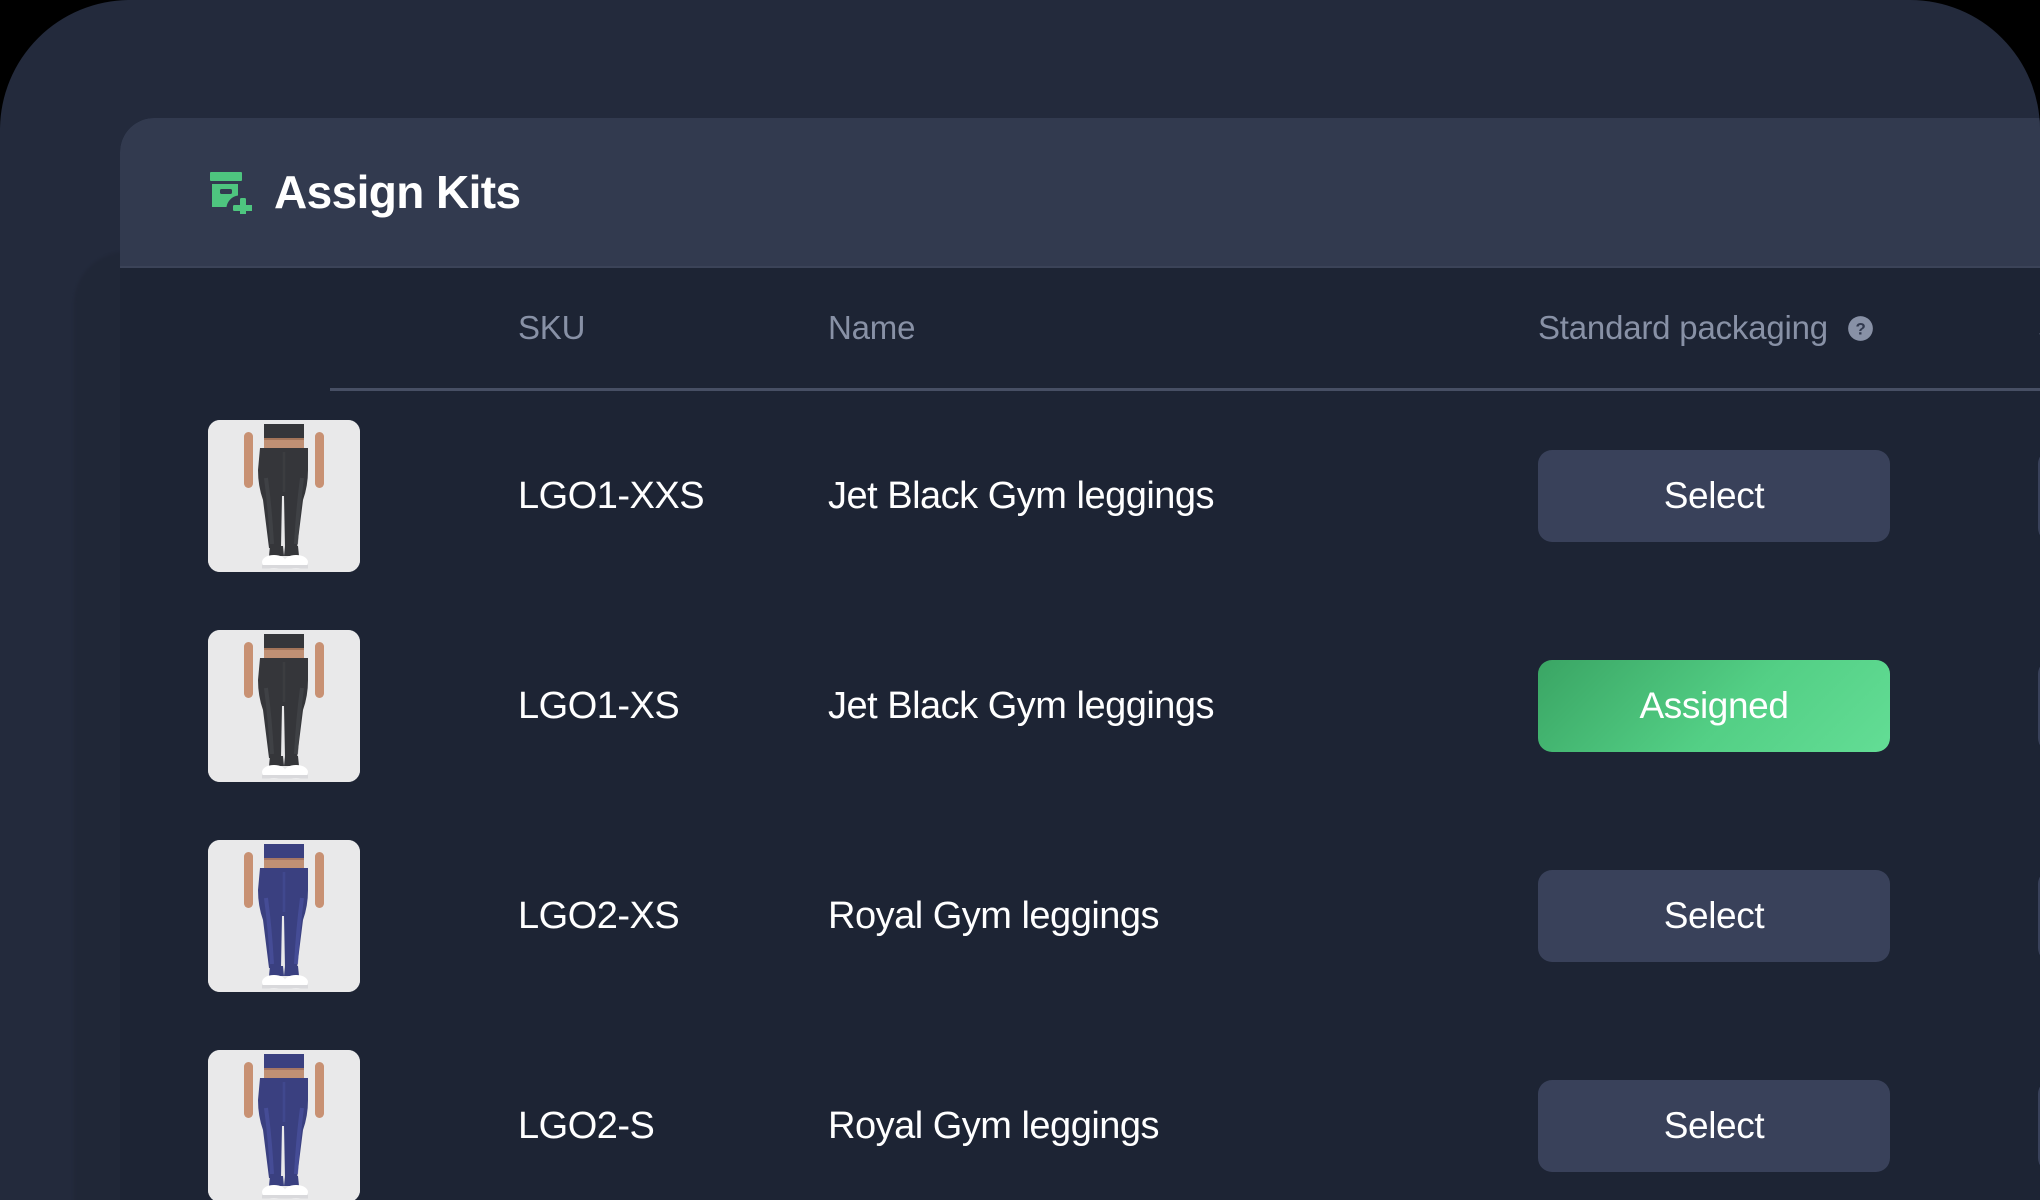  Describe the element at coordinates (599, 705) in the screenshot. I see `product-sku: LGO1-XS` at that location.